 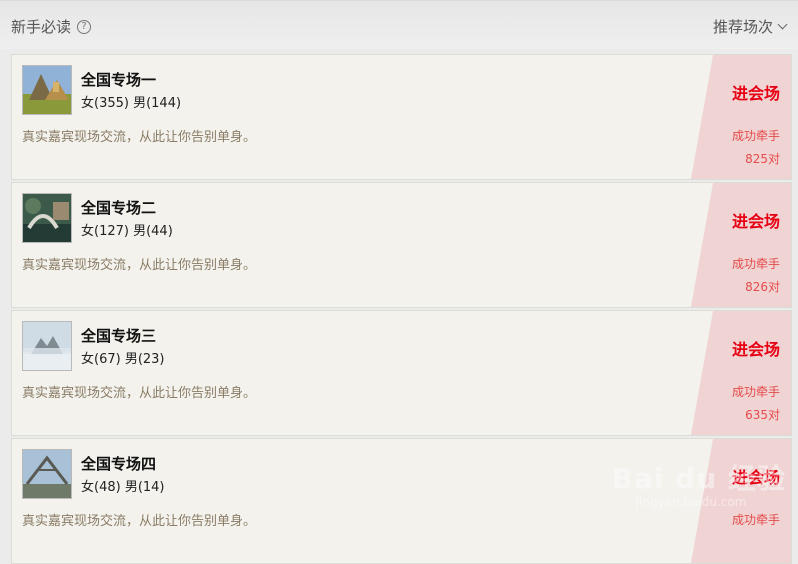 I want to click on sort-dropdown: 推荐场次, so click(x=750, y=26).